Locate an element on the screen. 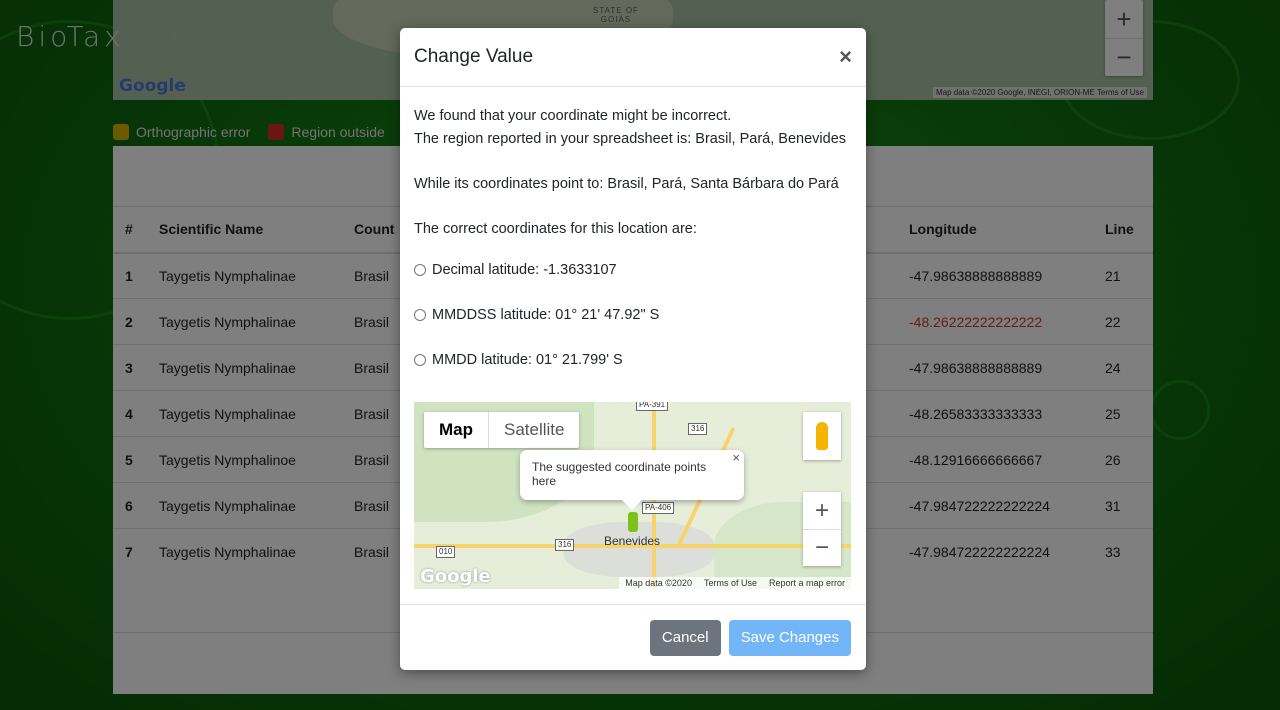 This screenshot has height=710, width=1280. radio-decimal-latitude is located at coordinates (420, 270).